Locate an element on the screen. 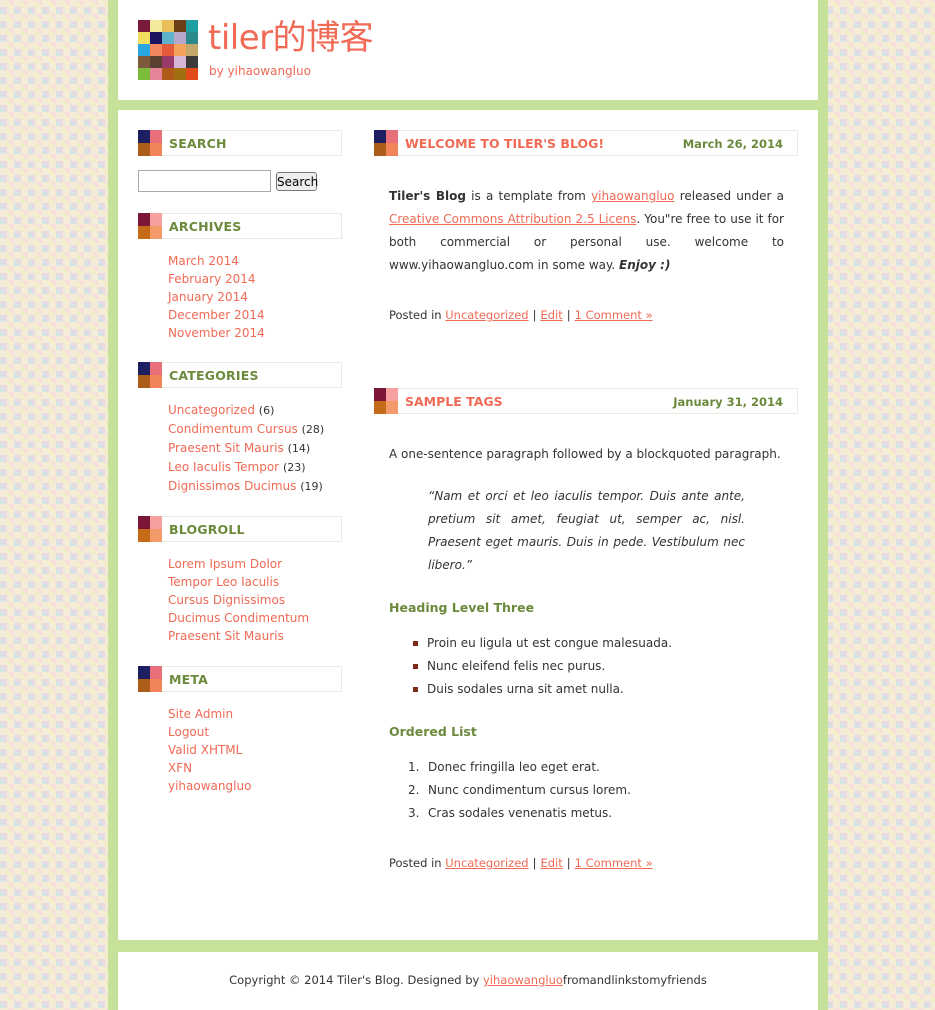 This screenshot has height=1010, width=935. category-link: Condimentum Cursus is located at coordinates (233, 429).